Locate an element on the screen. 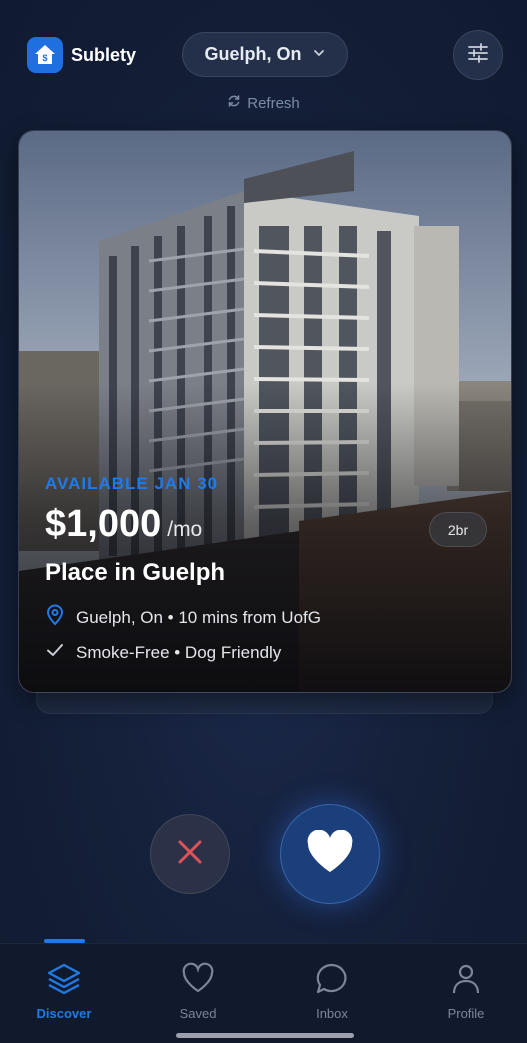  listing-location-row: Guelph, On • 10 mins from UofG is located at coordinates (183, 617).